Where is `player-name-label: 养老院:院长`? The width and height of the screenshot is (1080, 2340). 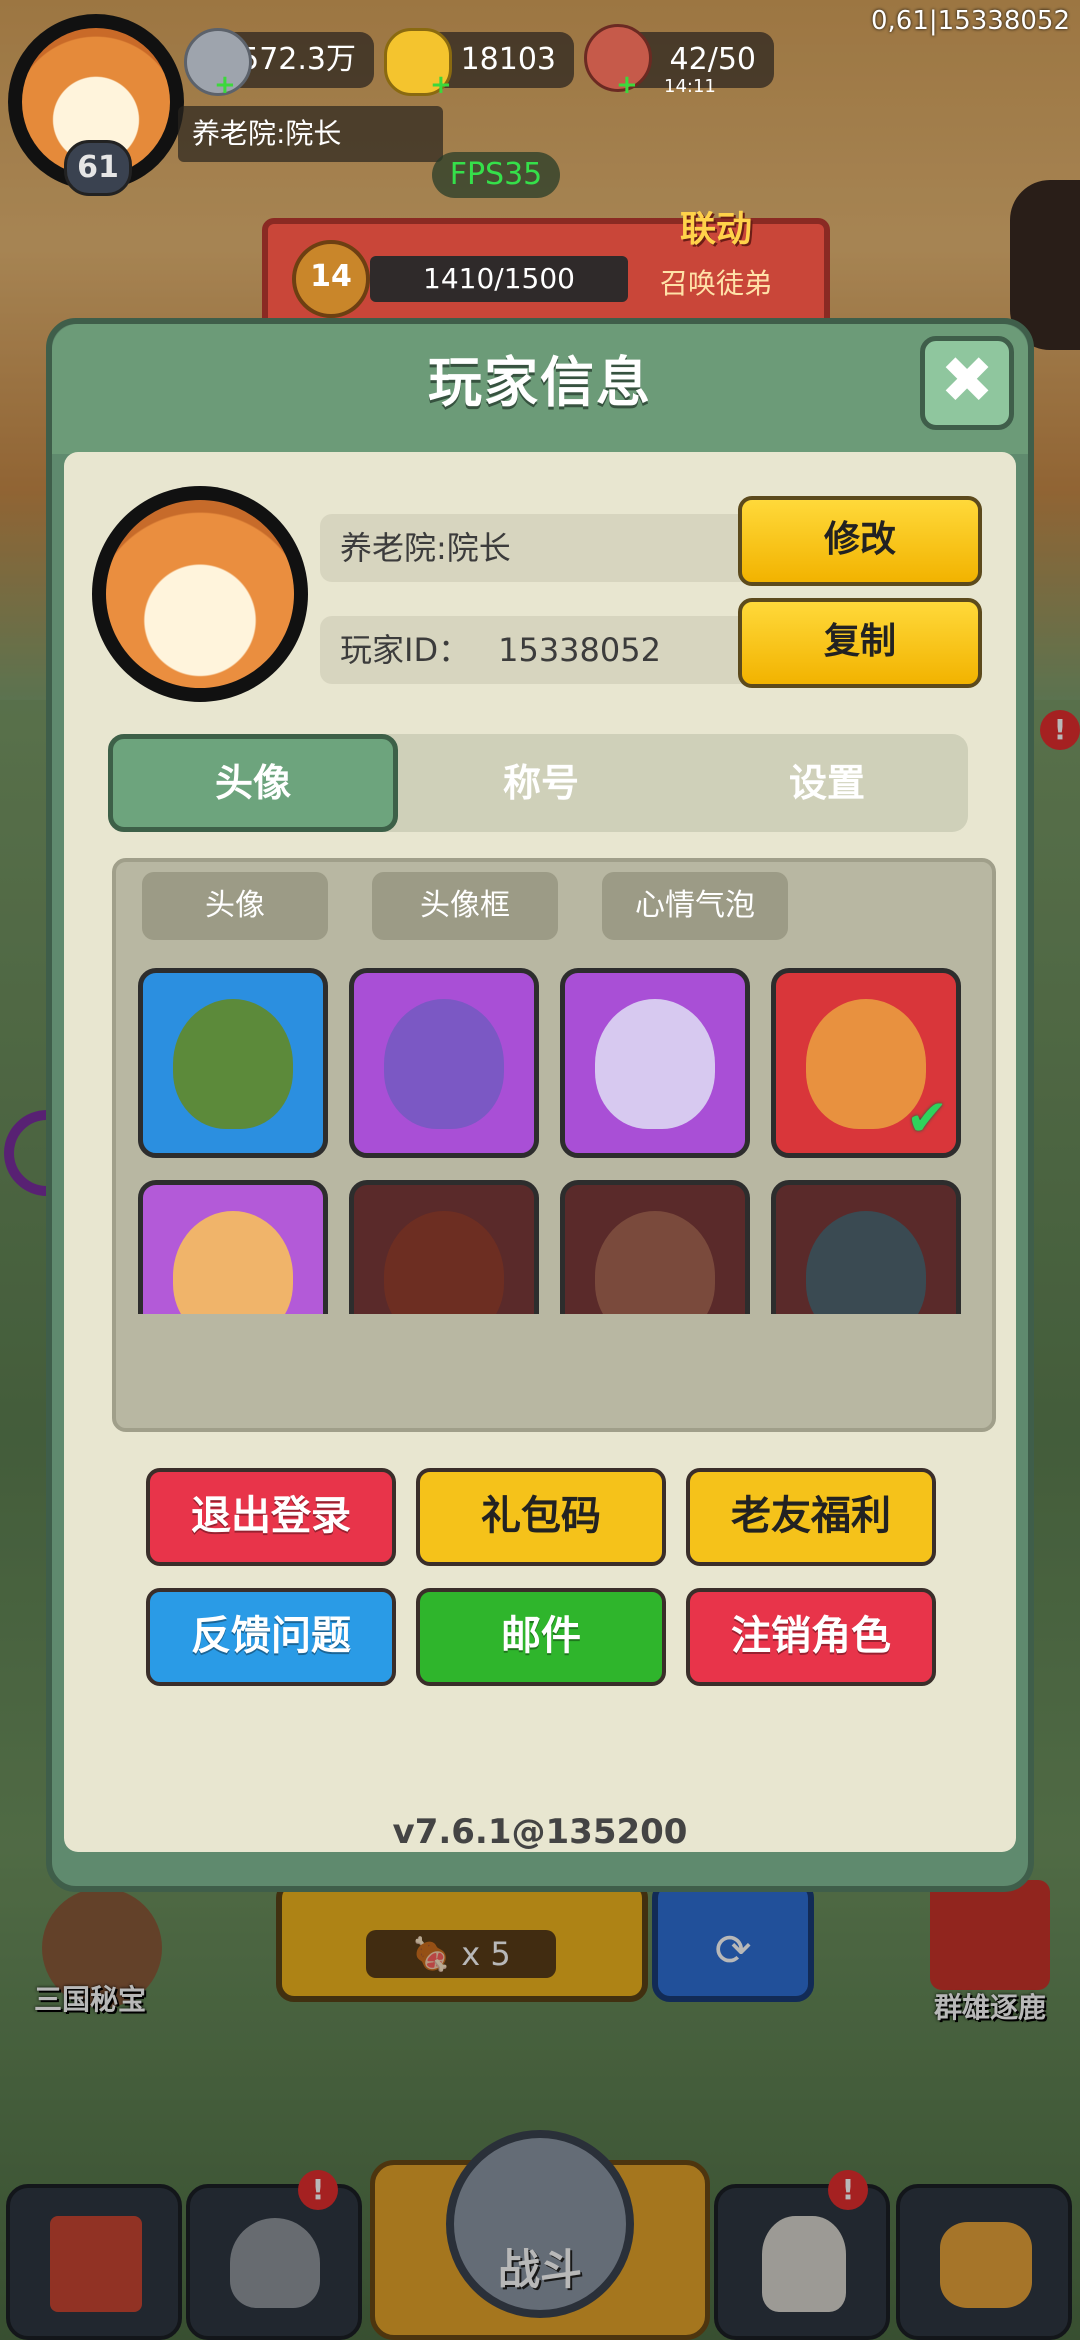 player-name-label: 养老院:院长 is located at coordinates (310, 134).